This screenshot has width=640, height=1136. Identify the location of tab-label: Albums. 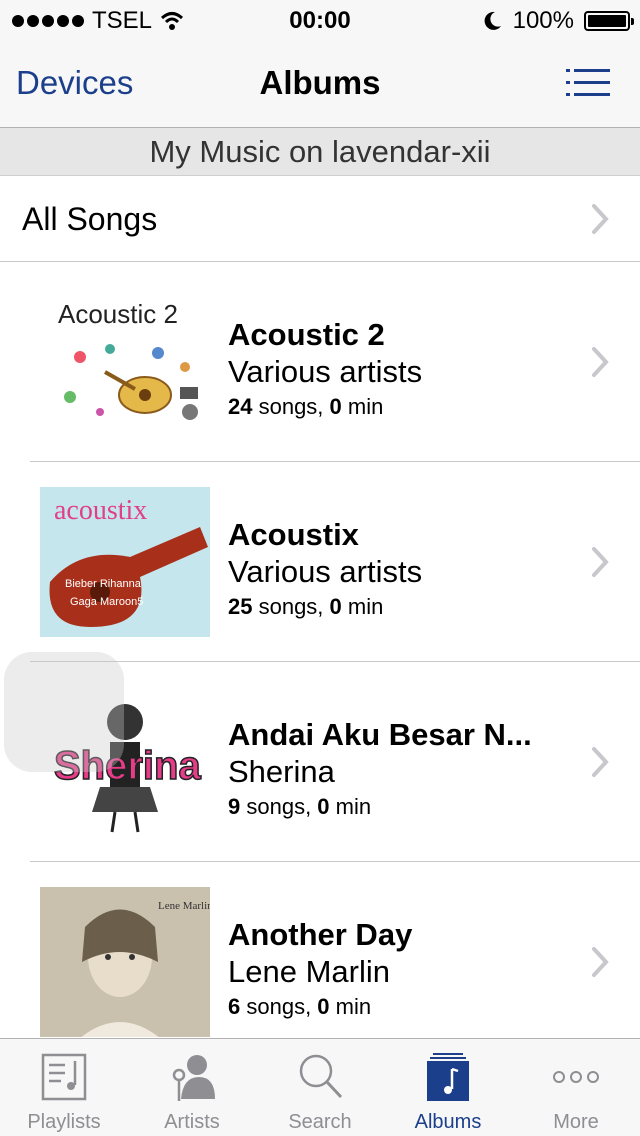
(448, 1122).